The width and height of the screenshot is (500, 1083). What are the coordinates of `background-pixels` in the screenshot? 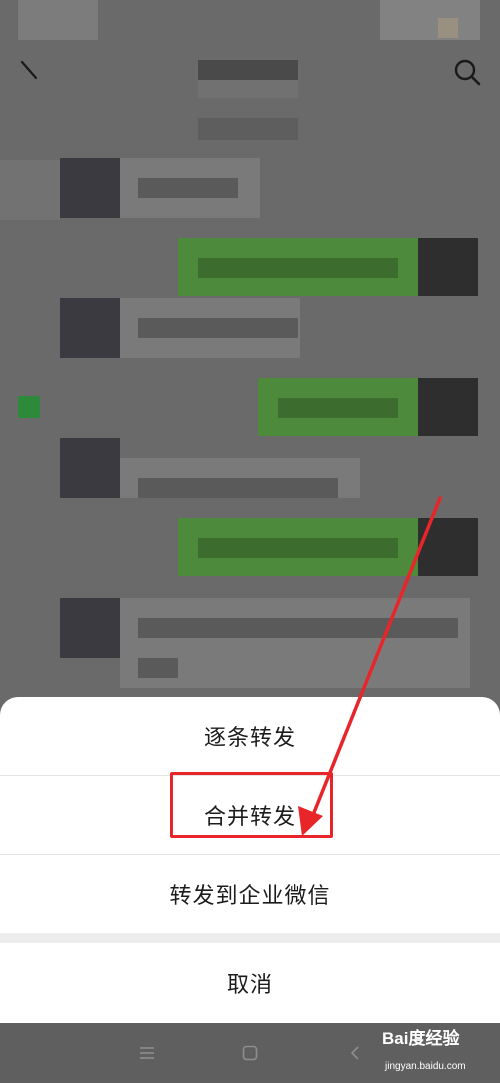 It's located at (30, 190).